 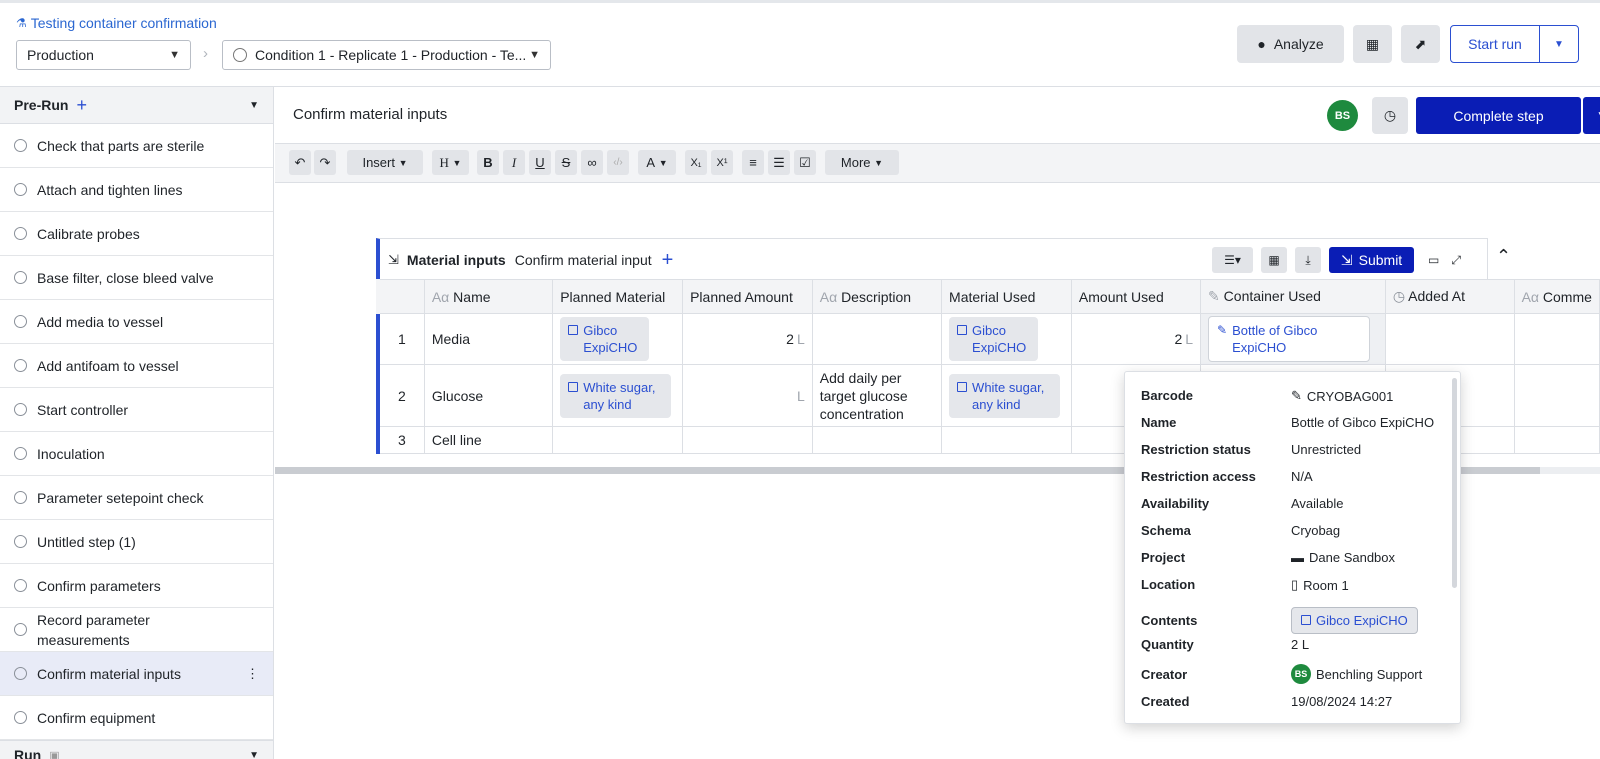 What do you see at coordinates (1498, 115) in the screenshot?
I see `complete-step-button: Complete step` at bounding box center [1498, 115].